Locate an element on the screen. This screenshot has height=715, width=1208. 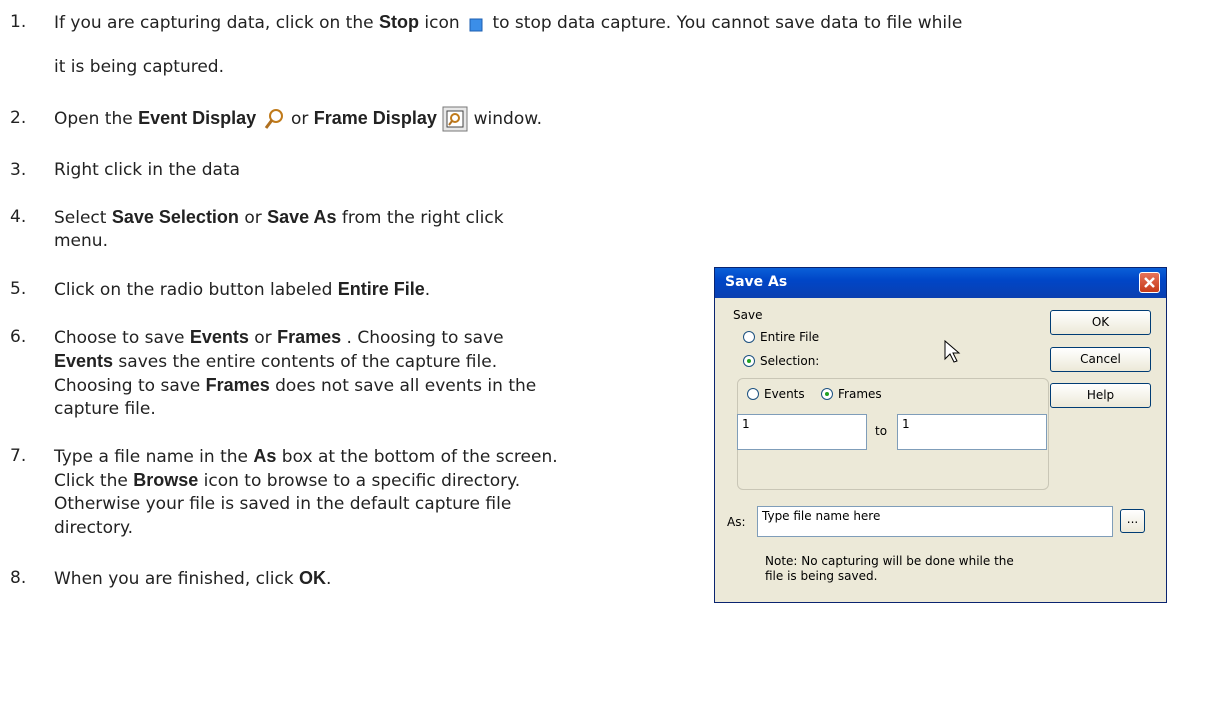
events-label: Events is located at coordinates (784, 394).